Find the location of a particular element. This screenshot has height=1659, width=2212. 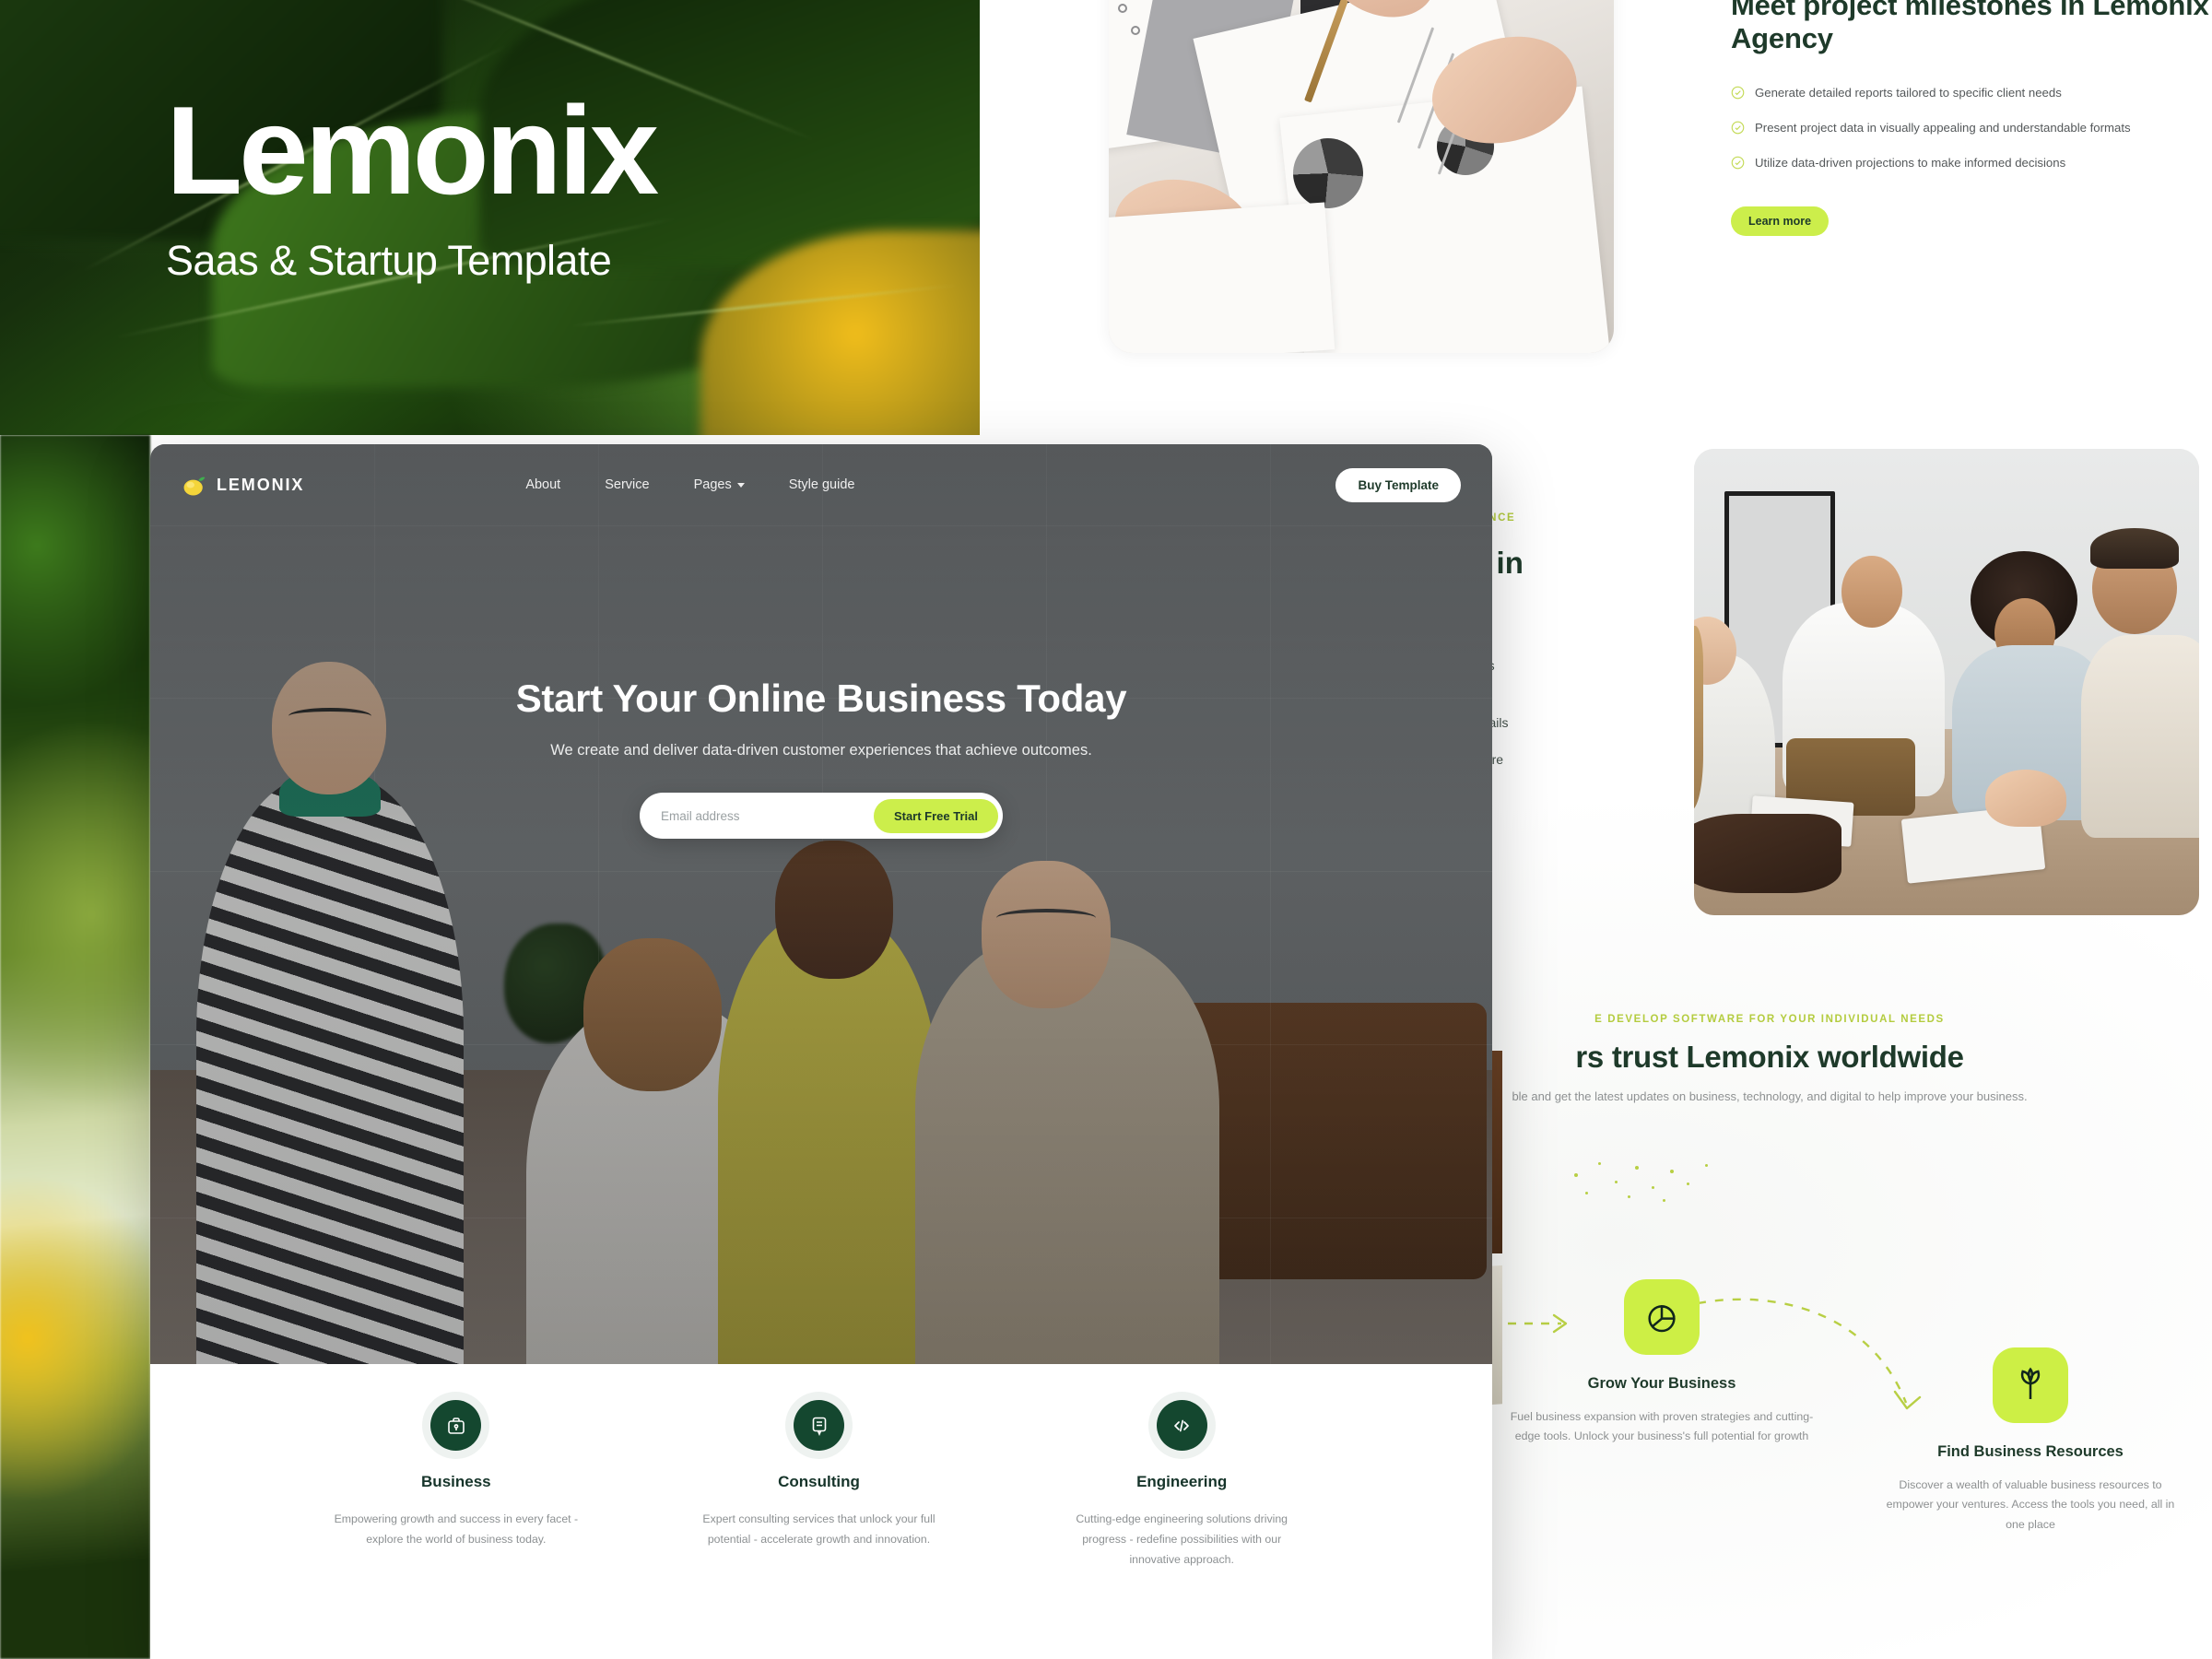

pie-chart-icon is located at coordinates (1662, 1317).